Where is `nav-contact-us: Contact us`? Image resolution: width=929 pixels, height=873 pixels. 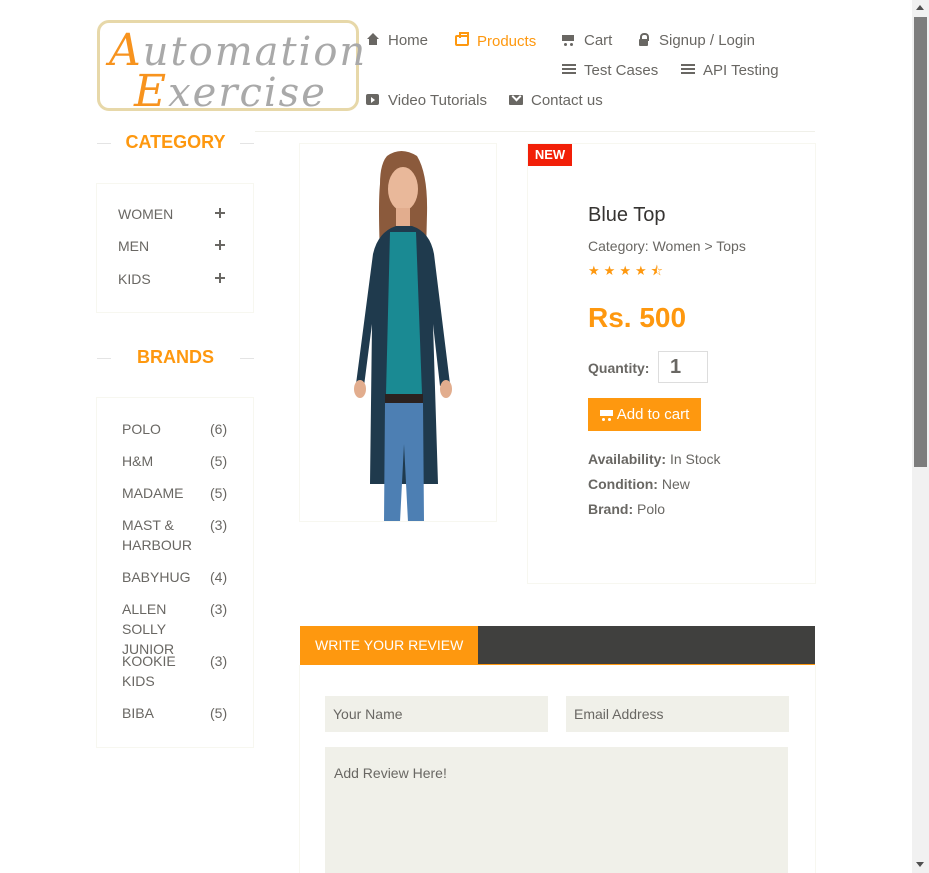 nav-contact-us: Contact us is located at coordinates (556, 100).